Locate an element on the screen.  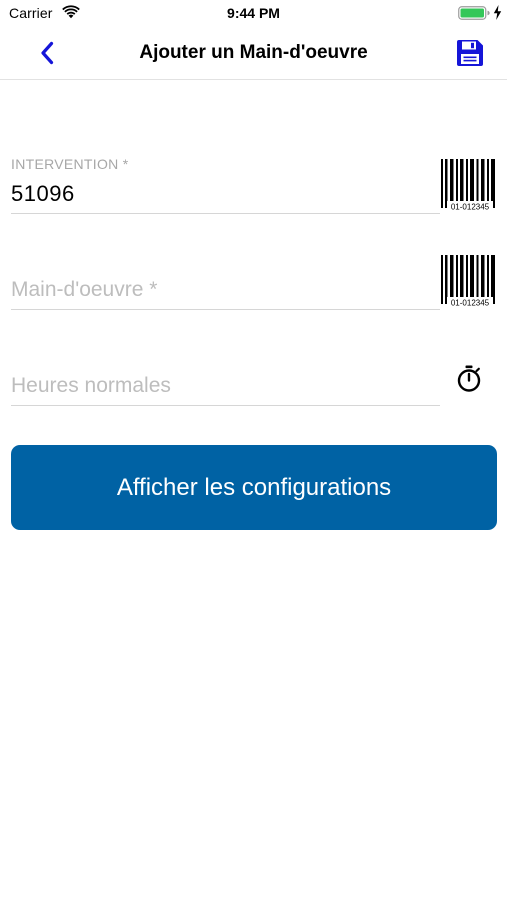
show-configurations-button: Afficher les configurations is located at coordinates (254, 487).